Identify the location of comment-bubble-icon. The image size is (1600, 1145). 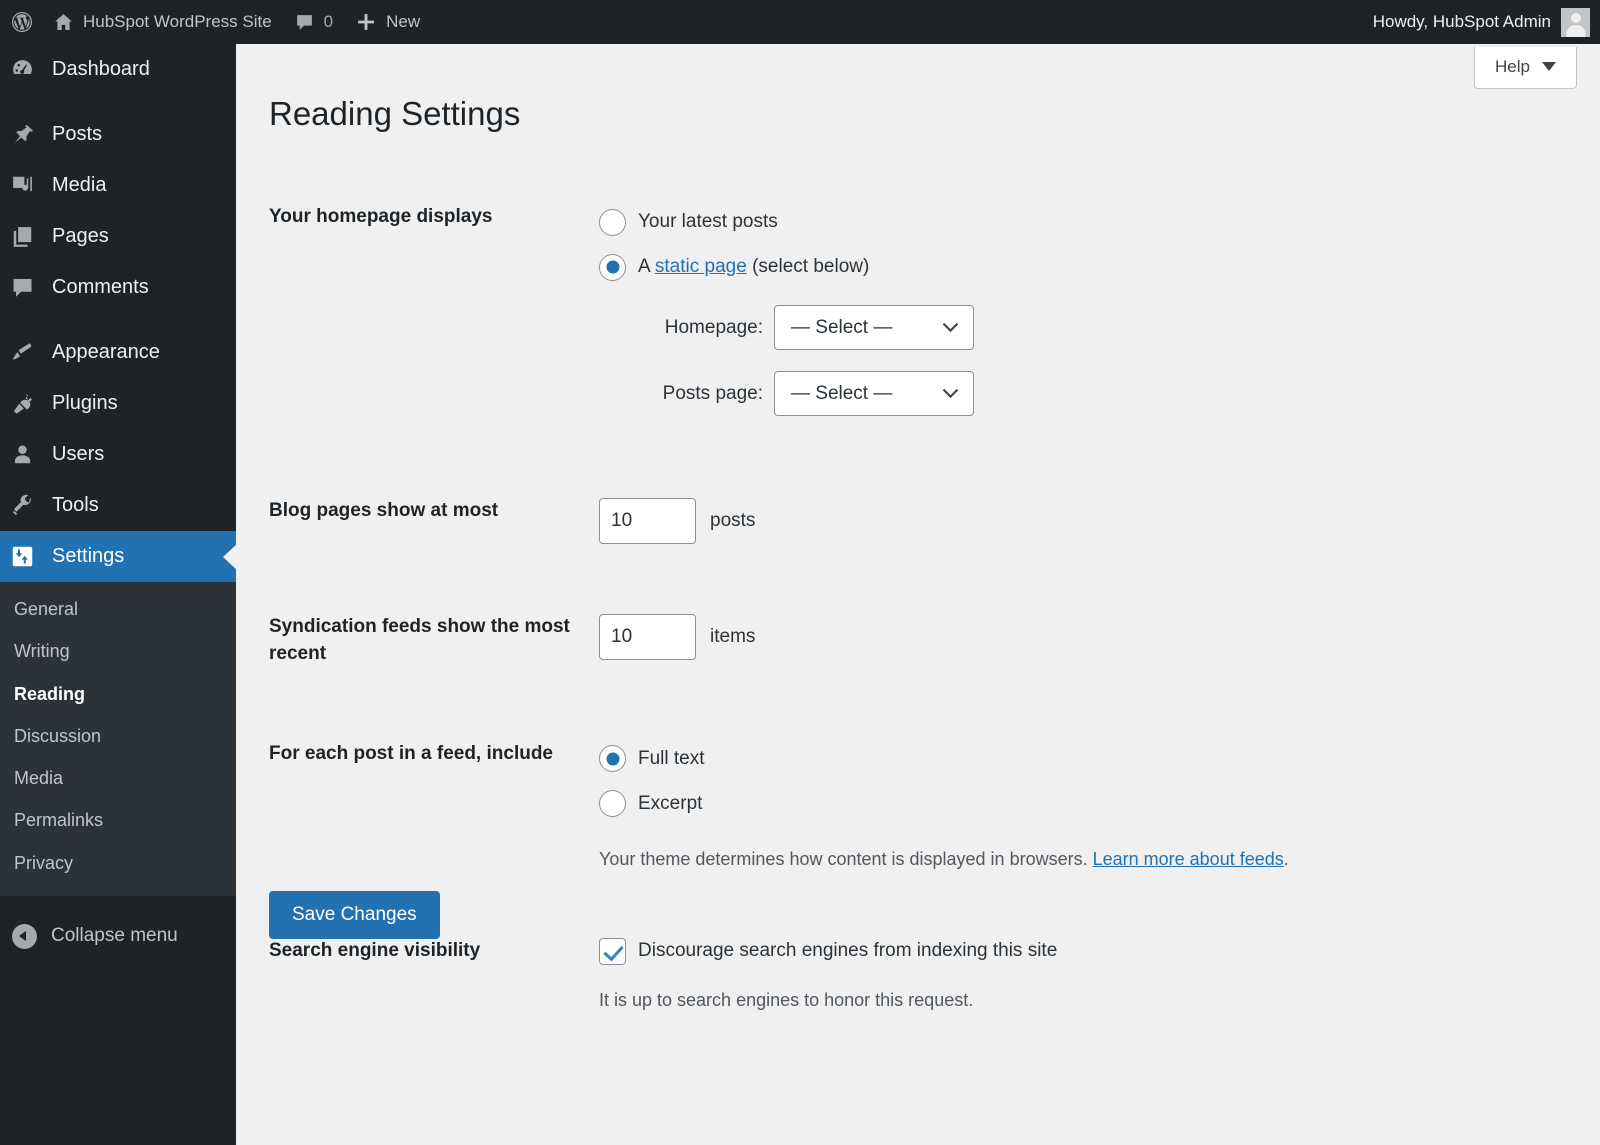
(304, 22).